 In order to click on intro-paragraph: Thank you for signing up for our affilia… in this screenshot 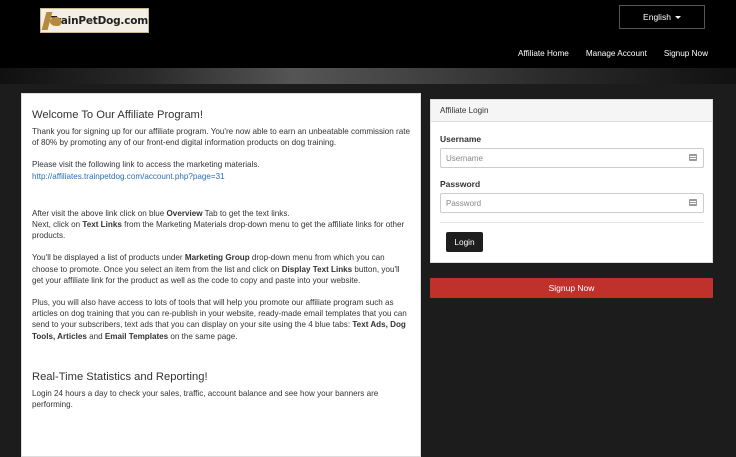, I will do `click(221, 137)`.